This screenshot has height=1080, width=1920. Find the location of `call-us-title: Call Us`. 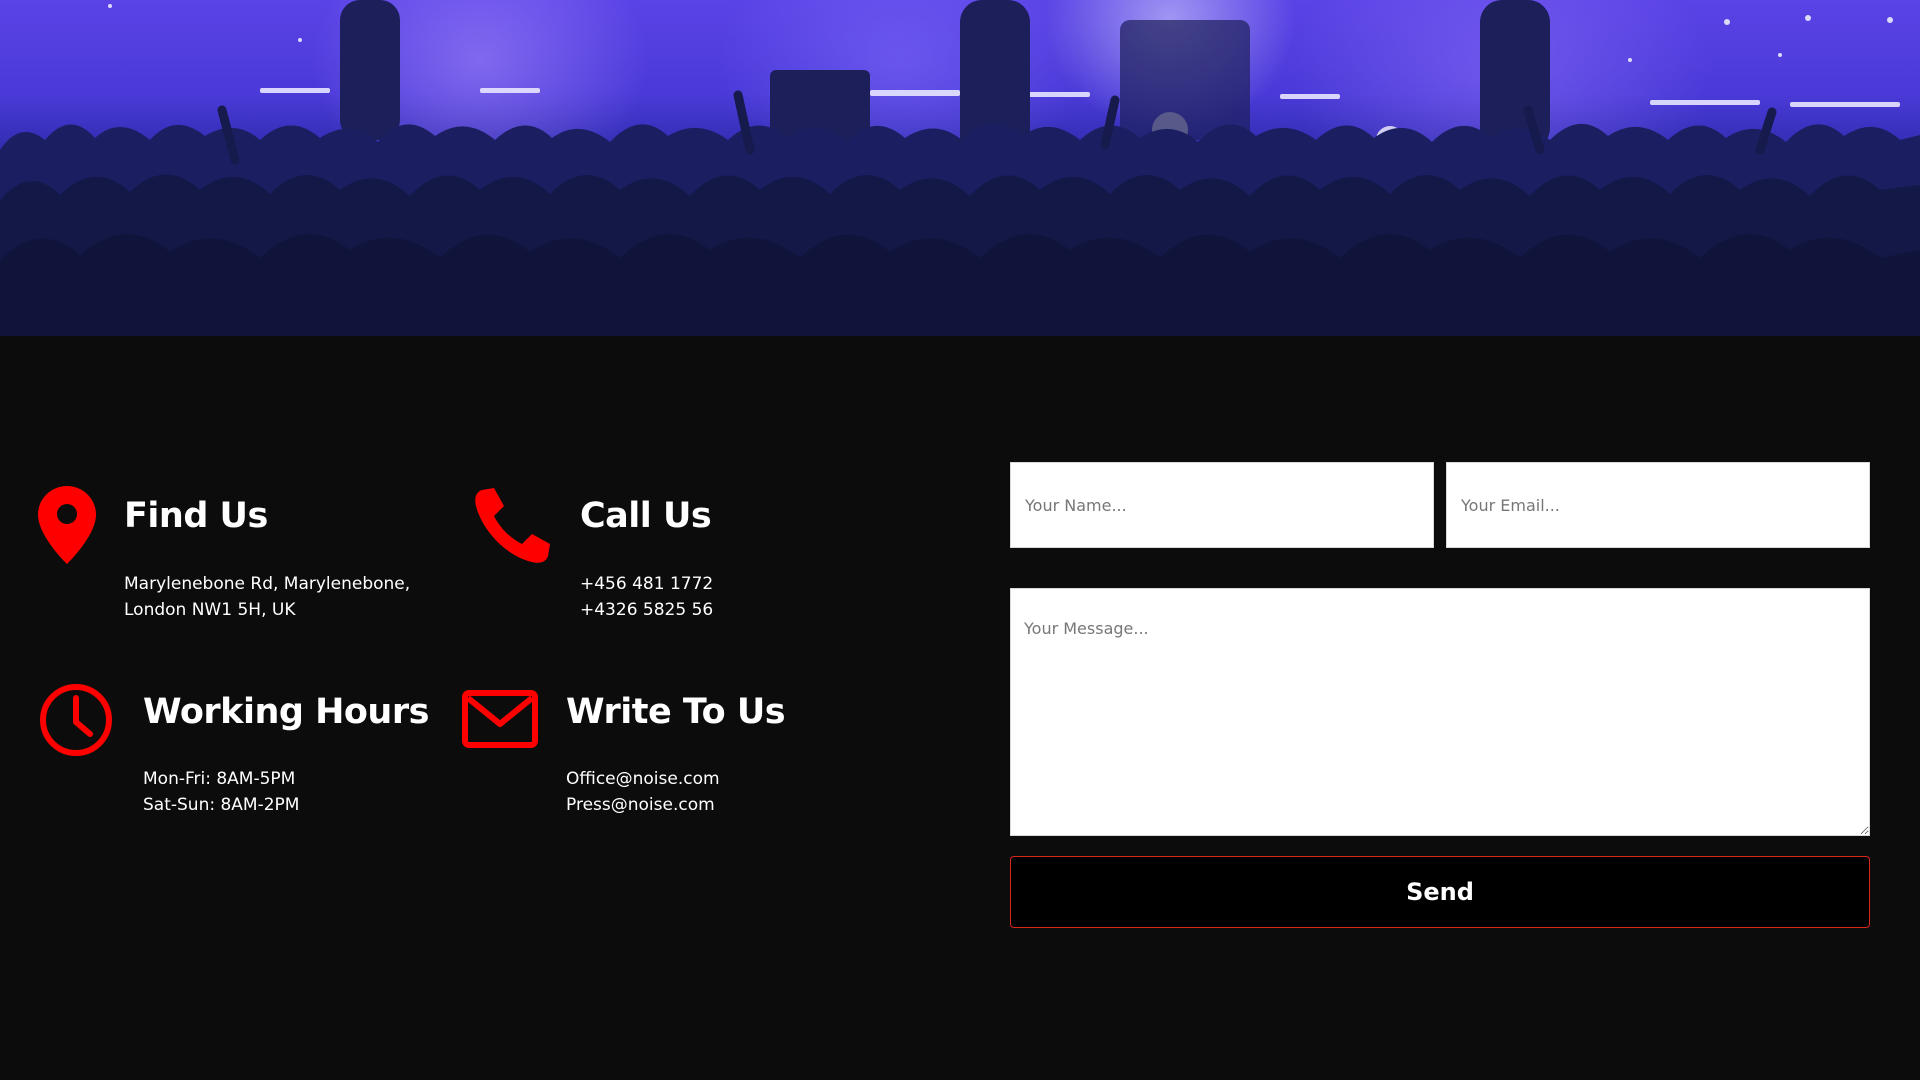

call-us-title: Call Us is located at coordinates (646, 516).